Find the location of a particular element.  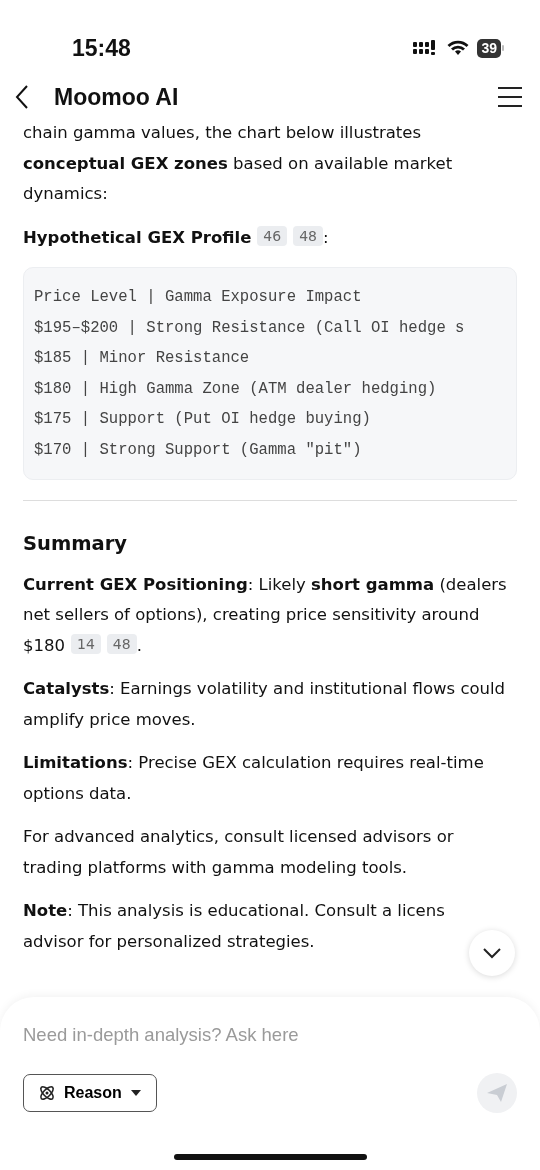

section-heading: Summary is located at coordinates (76, 544).